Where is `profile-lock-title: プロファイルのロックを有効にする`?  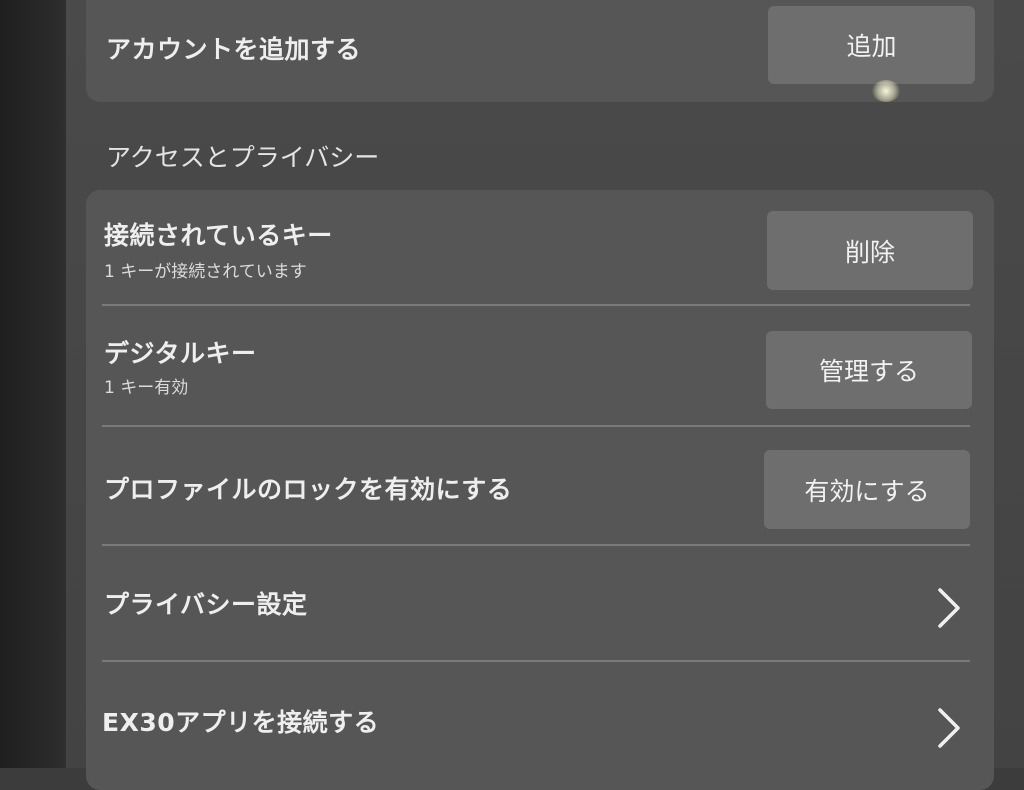 profile-lock-title: プロファイルのロックを有効にする is located at coordinates (308, 489).